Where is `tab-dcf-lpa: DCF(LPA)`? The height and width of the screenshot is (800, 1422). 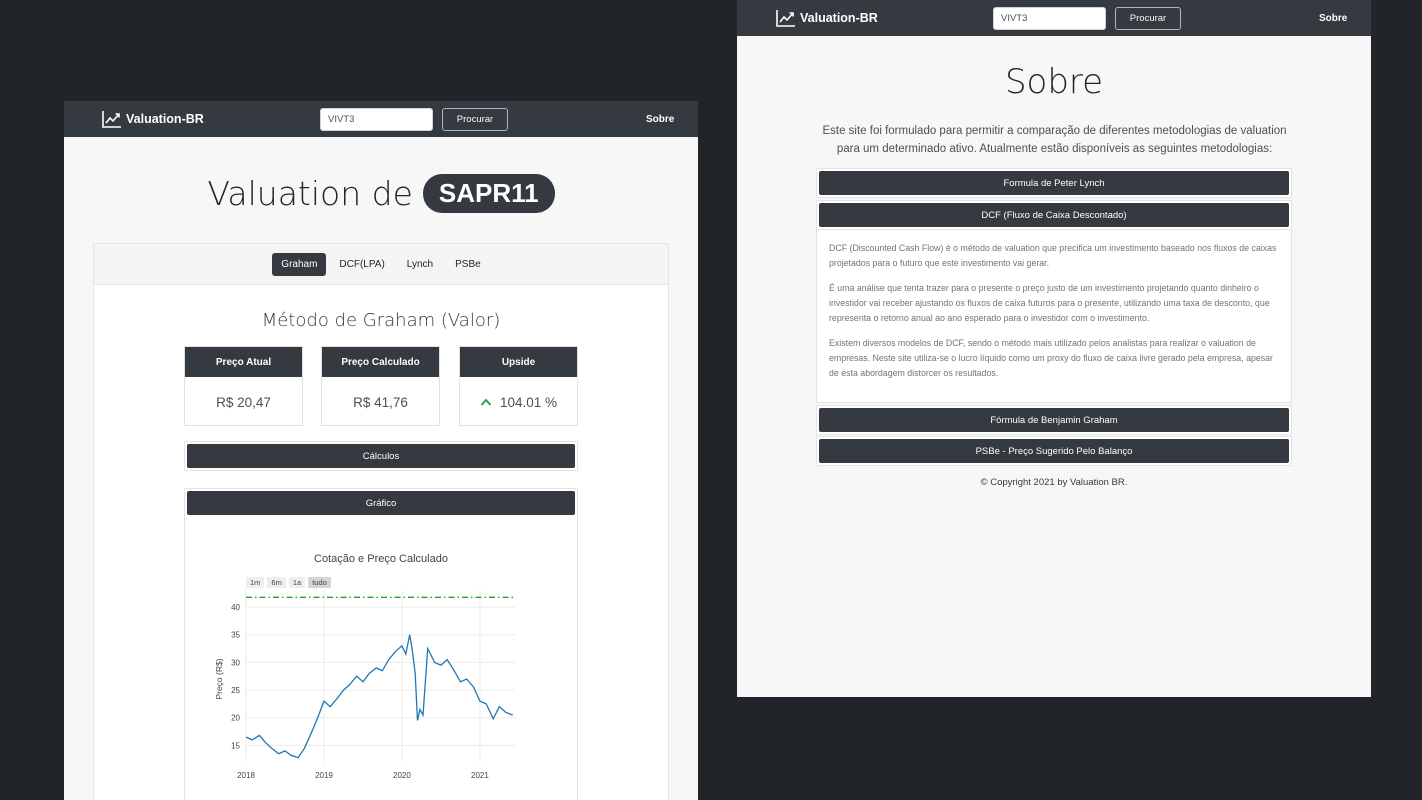
tab-dcf-lpa: DCF(LPA) is located at coordinates (361, 264).